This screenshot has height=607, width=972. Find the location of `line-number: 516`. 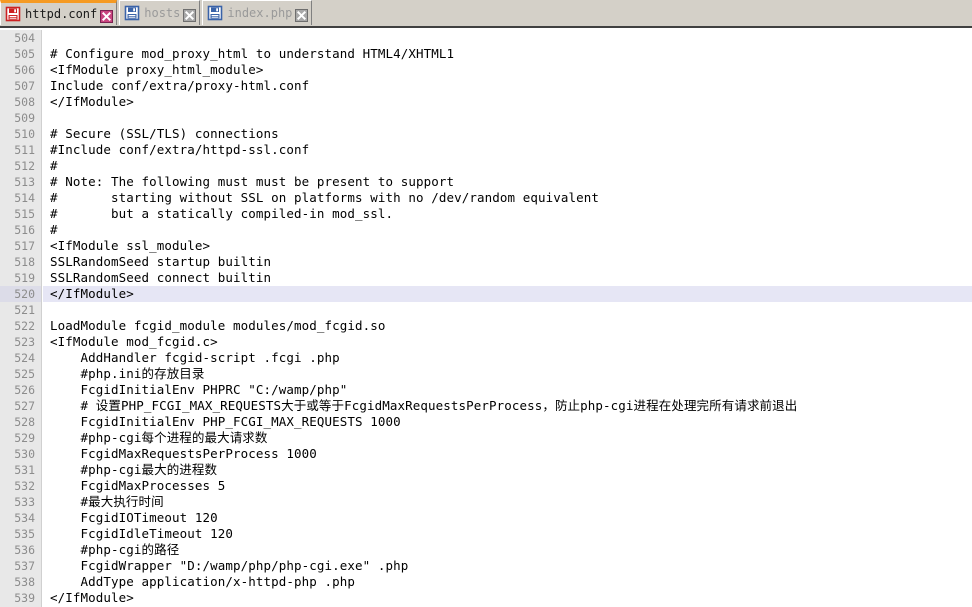

line-number: 516 is located at coordinates (24, 230).